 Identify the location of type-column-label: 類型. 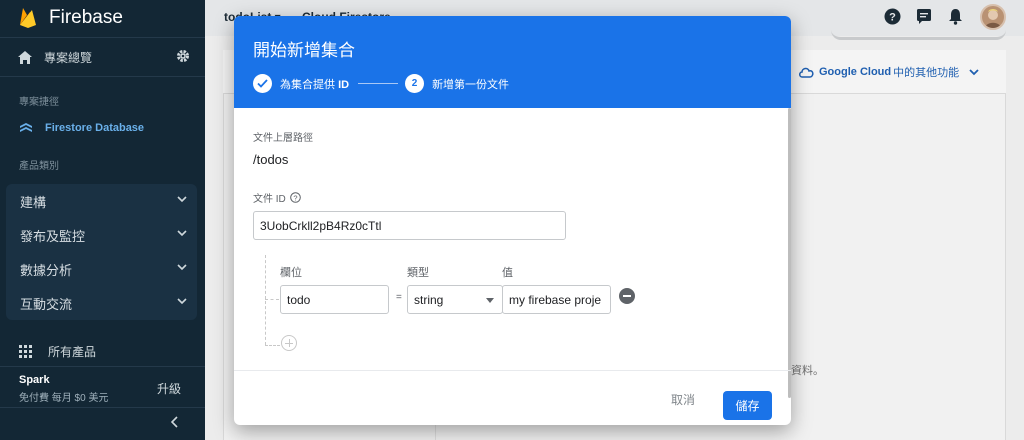
(418, 273).